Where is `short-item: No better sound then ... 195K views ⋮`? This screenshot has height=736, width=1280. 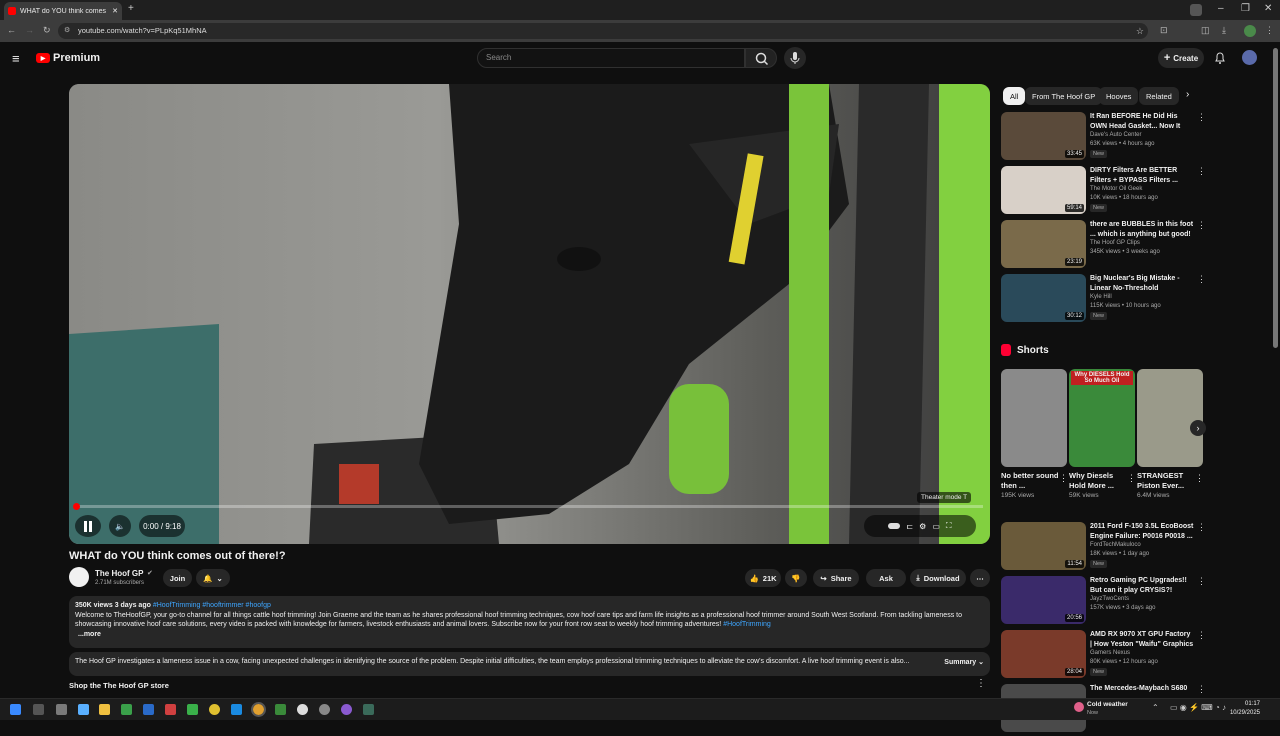 short-item: No better sound then ... 195K views ⋮ is located at coordinates (1034, 434).